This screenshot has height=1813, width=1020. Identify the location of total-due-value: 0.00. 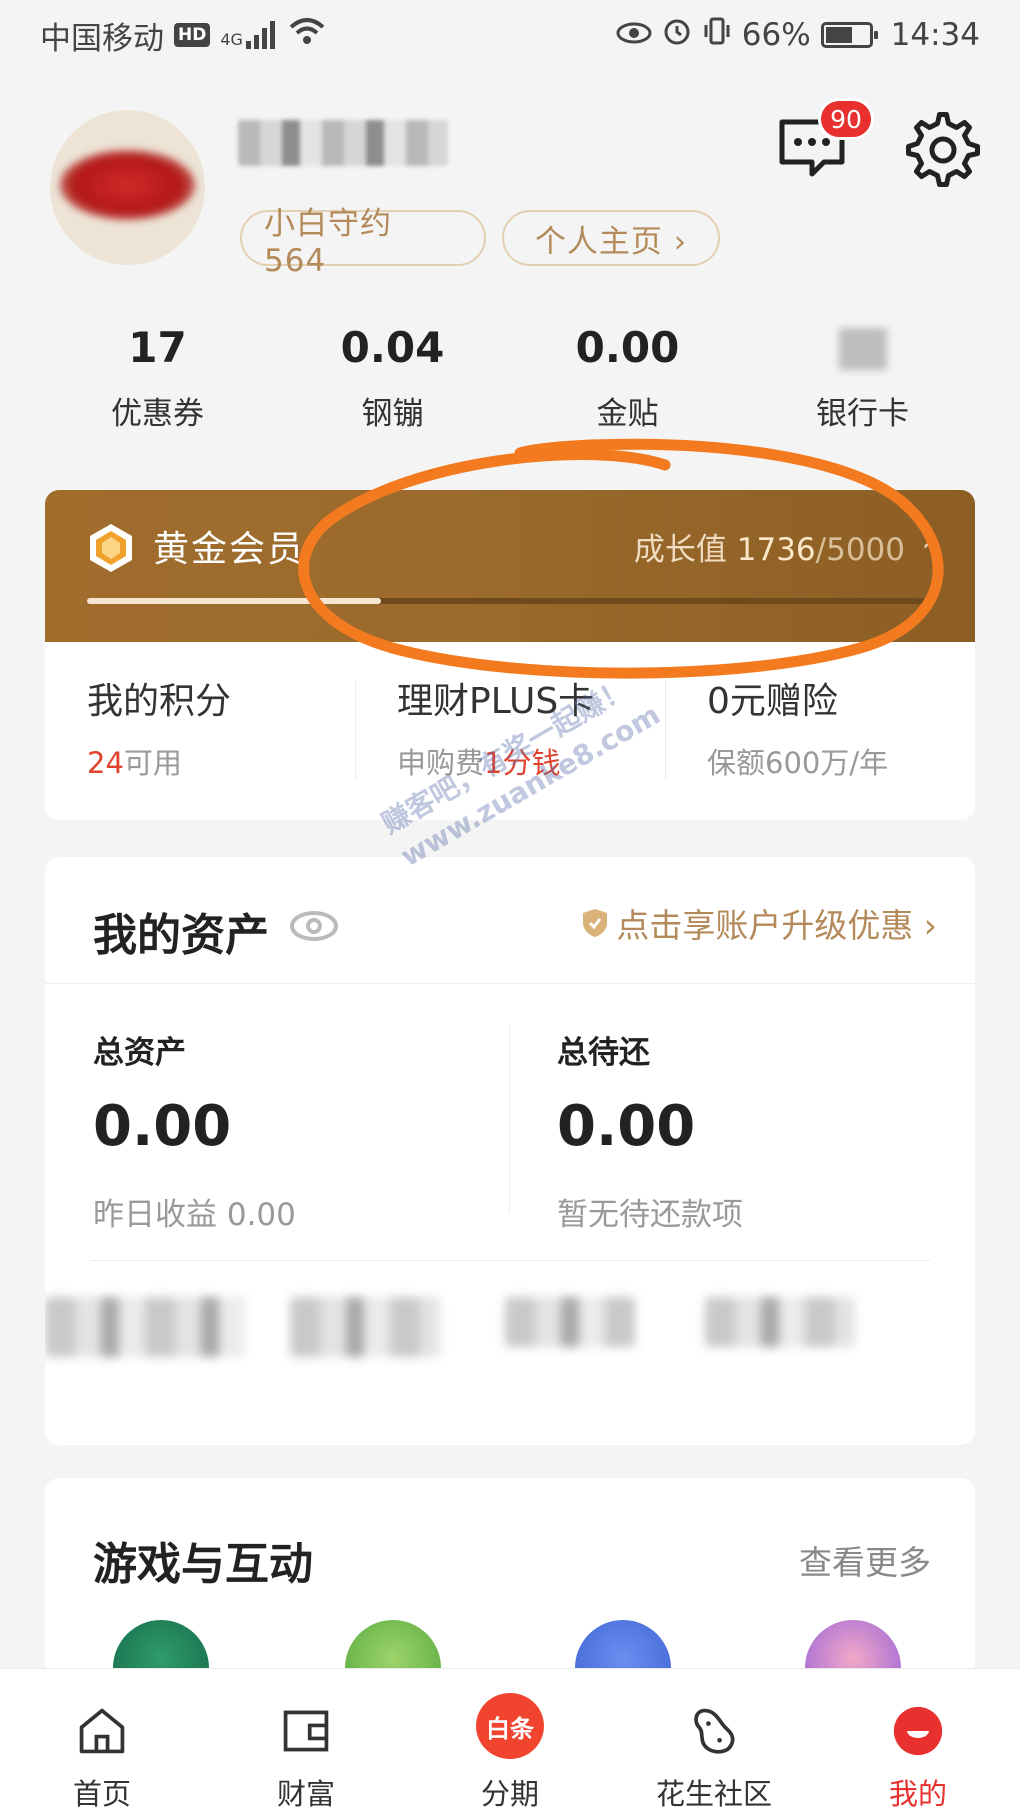
(626, 1126).